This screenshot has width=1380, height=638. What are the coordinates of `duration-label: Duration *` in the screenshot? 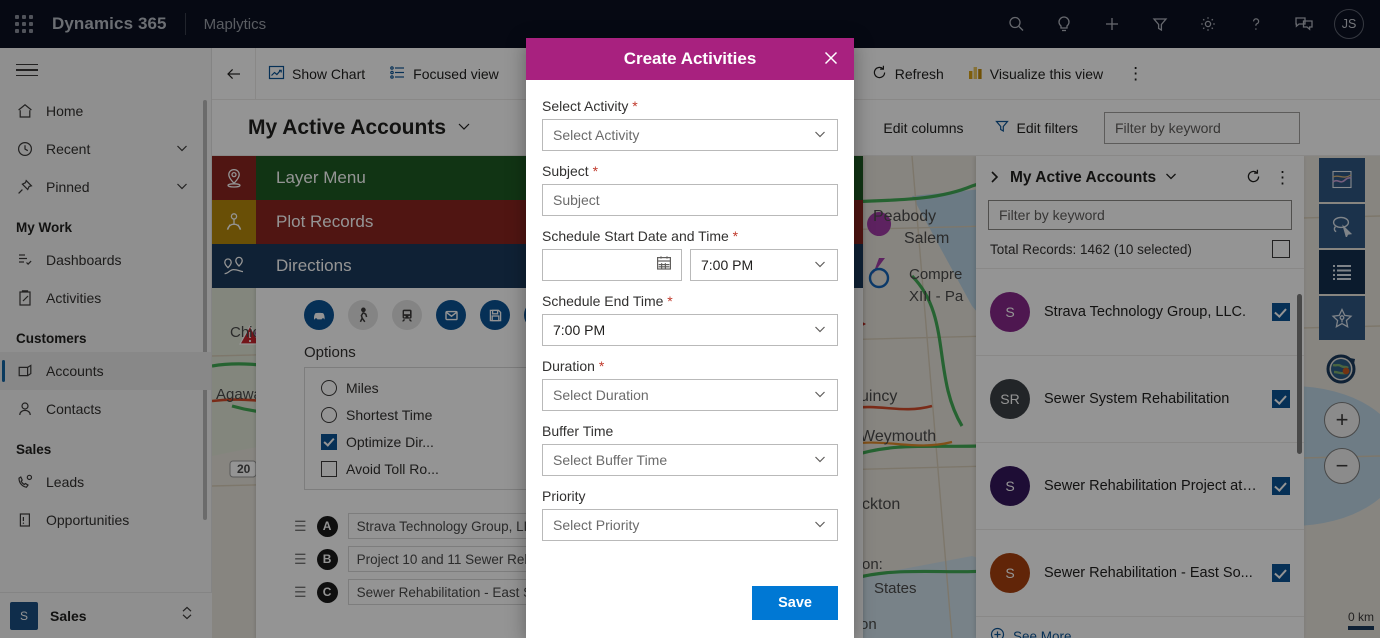 It's located at (690, 366).